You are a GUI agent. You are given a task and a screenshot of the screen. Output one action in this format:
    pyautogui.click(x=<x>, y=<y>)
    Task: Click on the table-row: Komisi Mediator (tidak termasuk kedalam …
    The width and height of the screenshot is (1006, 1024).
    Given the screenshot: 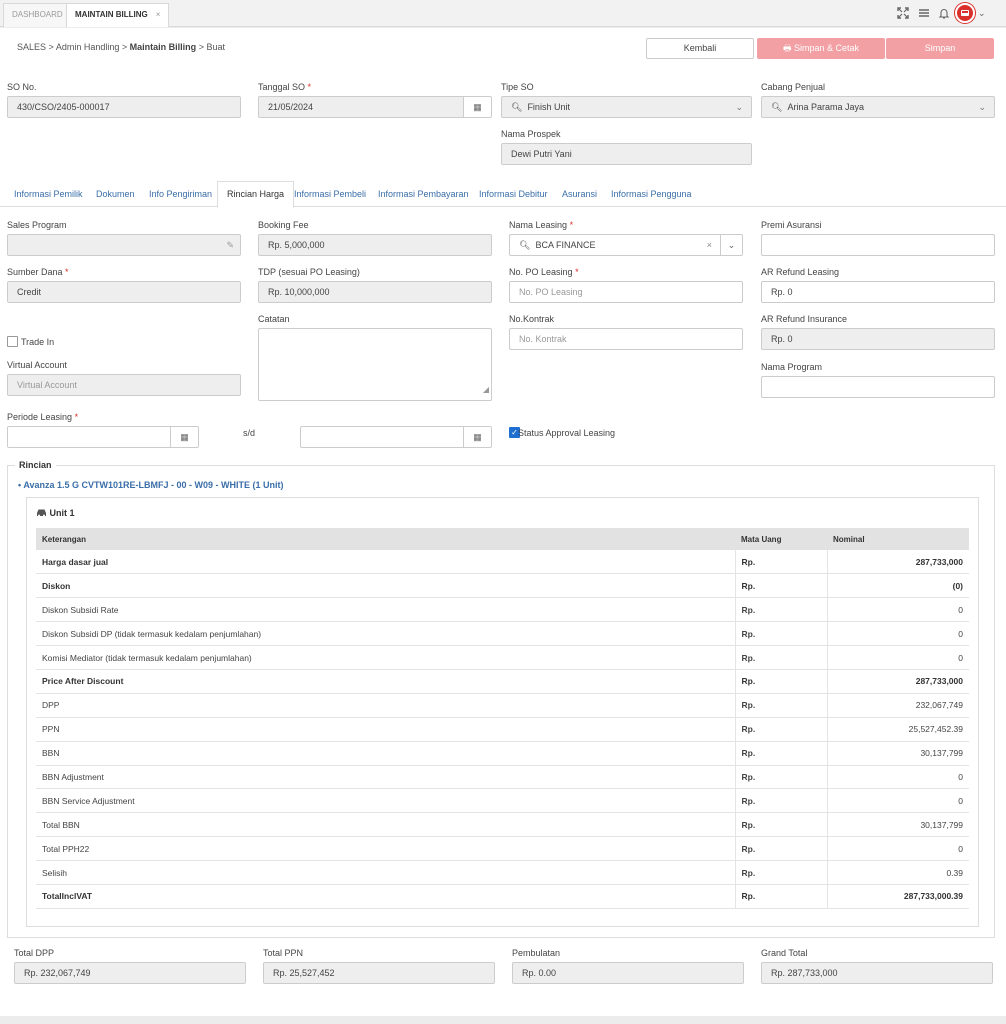 What is the action you would take?
    pyautogui.click(x=502, y=657)
    